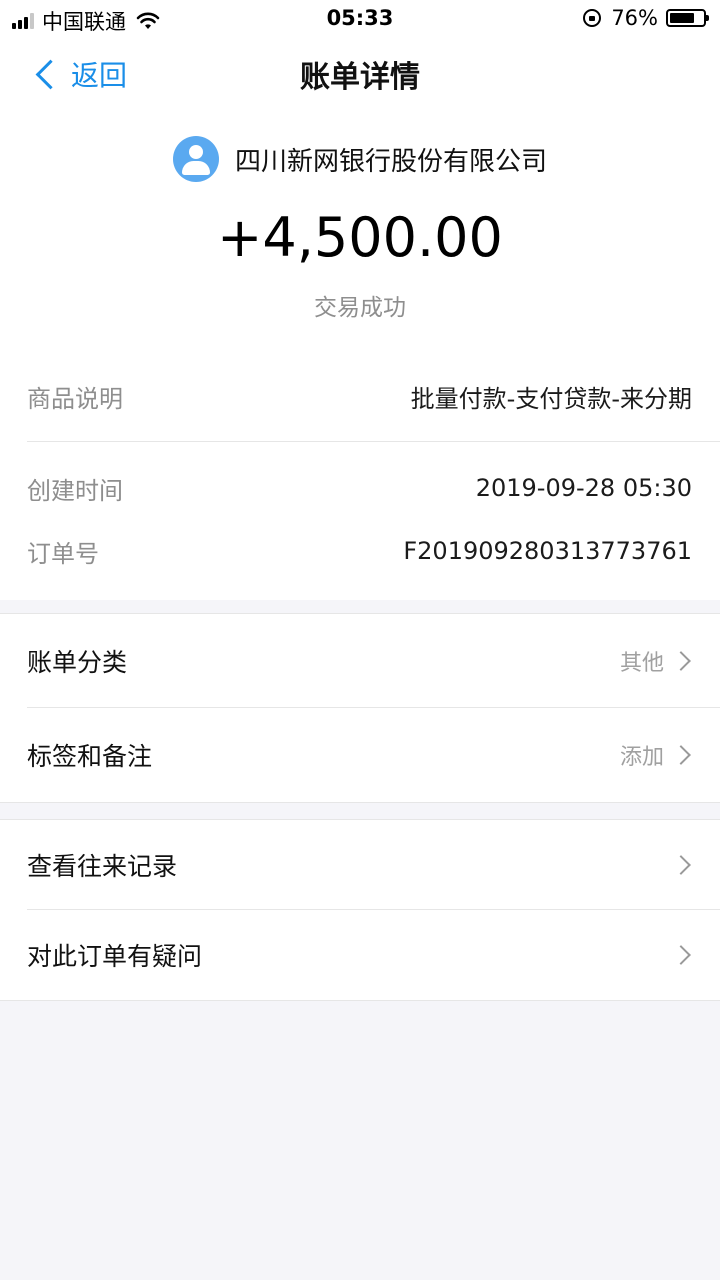 This screenshot has height=1280, width=720. What do you see at coordinates (359, 551) in the screenshot?
I see `order-number-row: 订单号 F20190928031377376​1` at bounding box center [359, 551].